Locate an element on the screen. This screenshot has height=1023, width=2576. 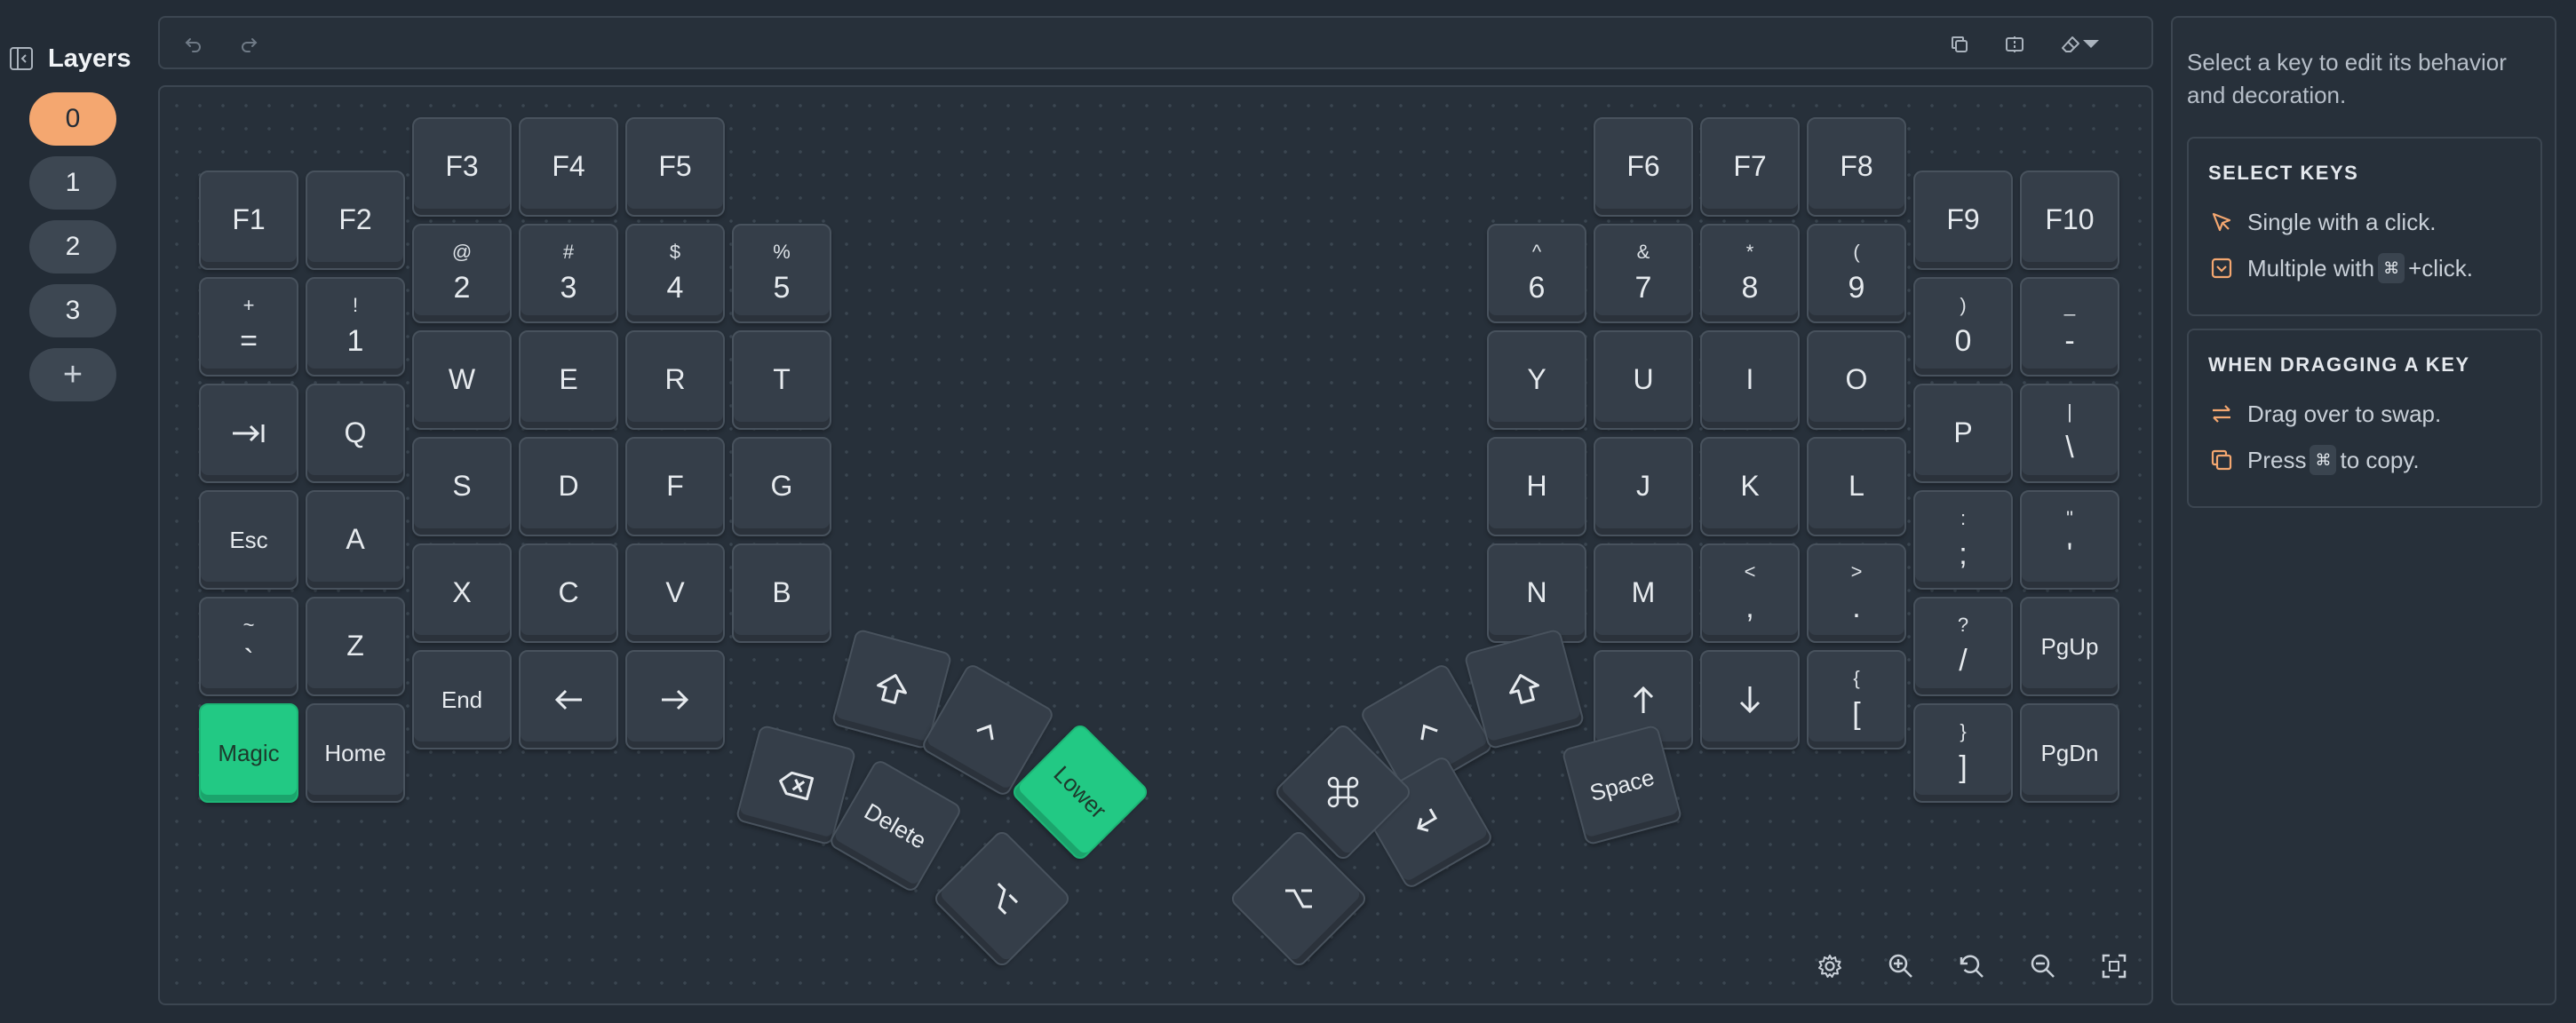
eraser-icon is located at coordinates (2070, 44).